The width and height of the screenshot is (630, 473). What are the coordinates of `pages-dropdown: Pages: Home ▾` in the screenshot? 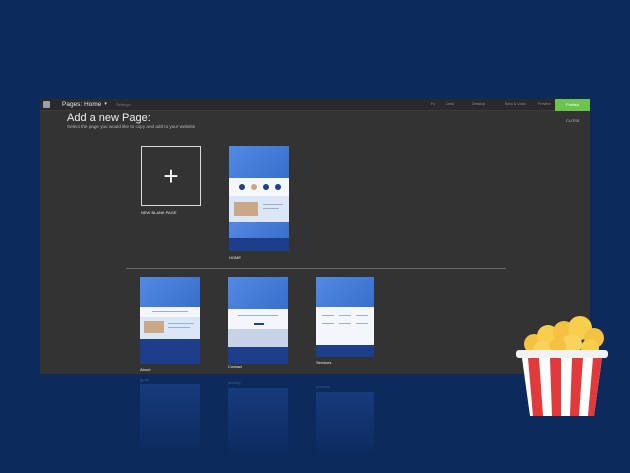 It's located at (84, 104).